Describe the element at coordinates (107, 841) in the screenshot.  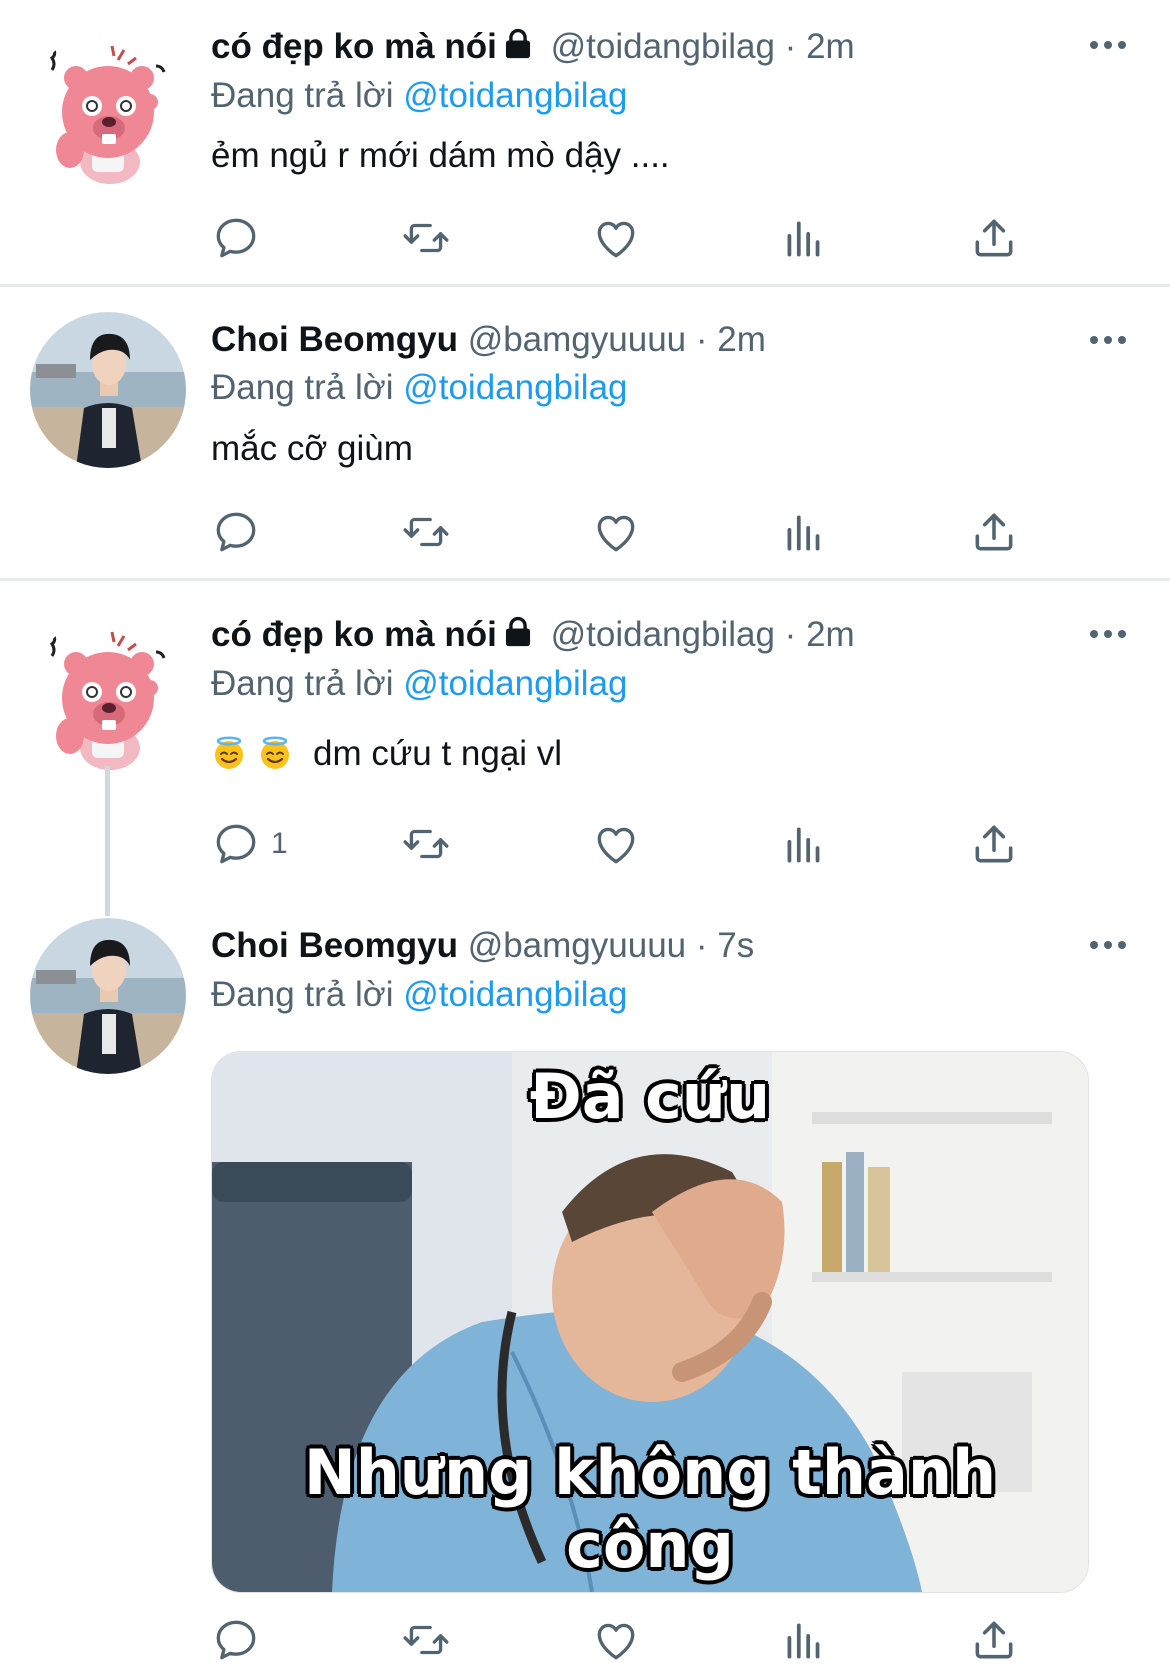
I see `thread-line` at that location.